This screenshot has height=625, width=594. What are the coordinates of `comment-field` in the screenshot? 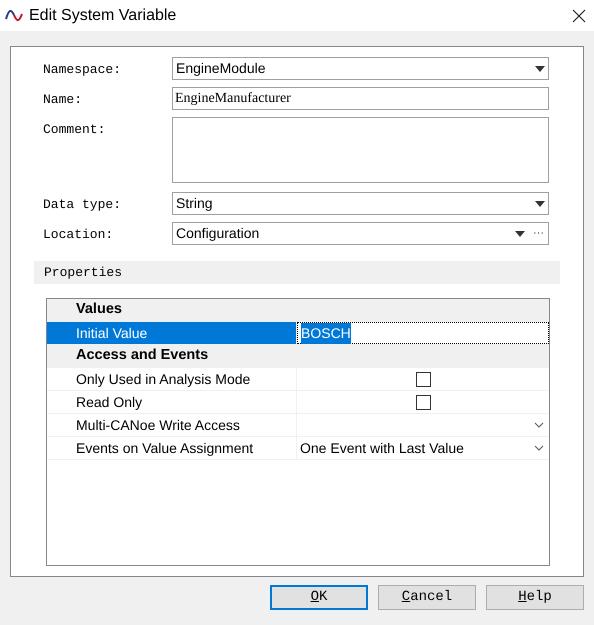 It's located at (360, 150).